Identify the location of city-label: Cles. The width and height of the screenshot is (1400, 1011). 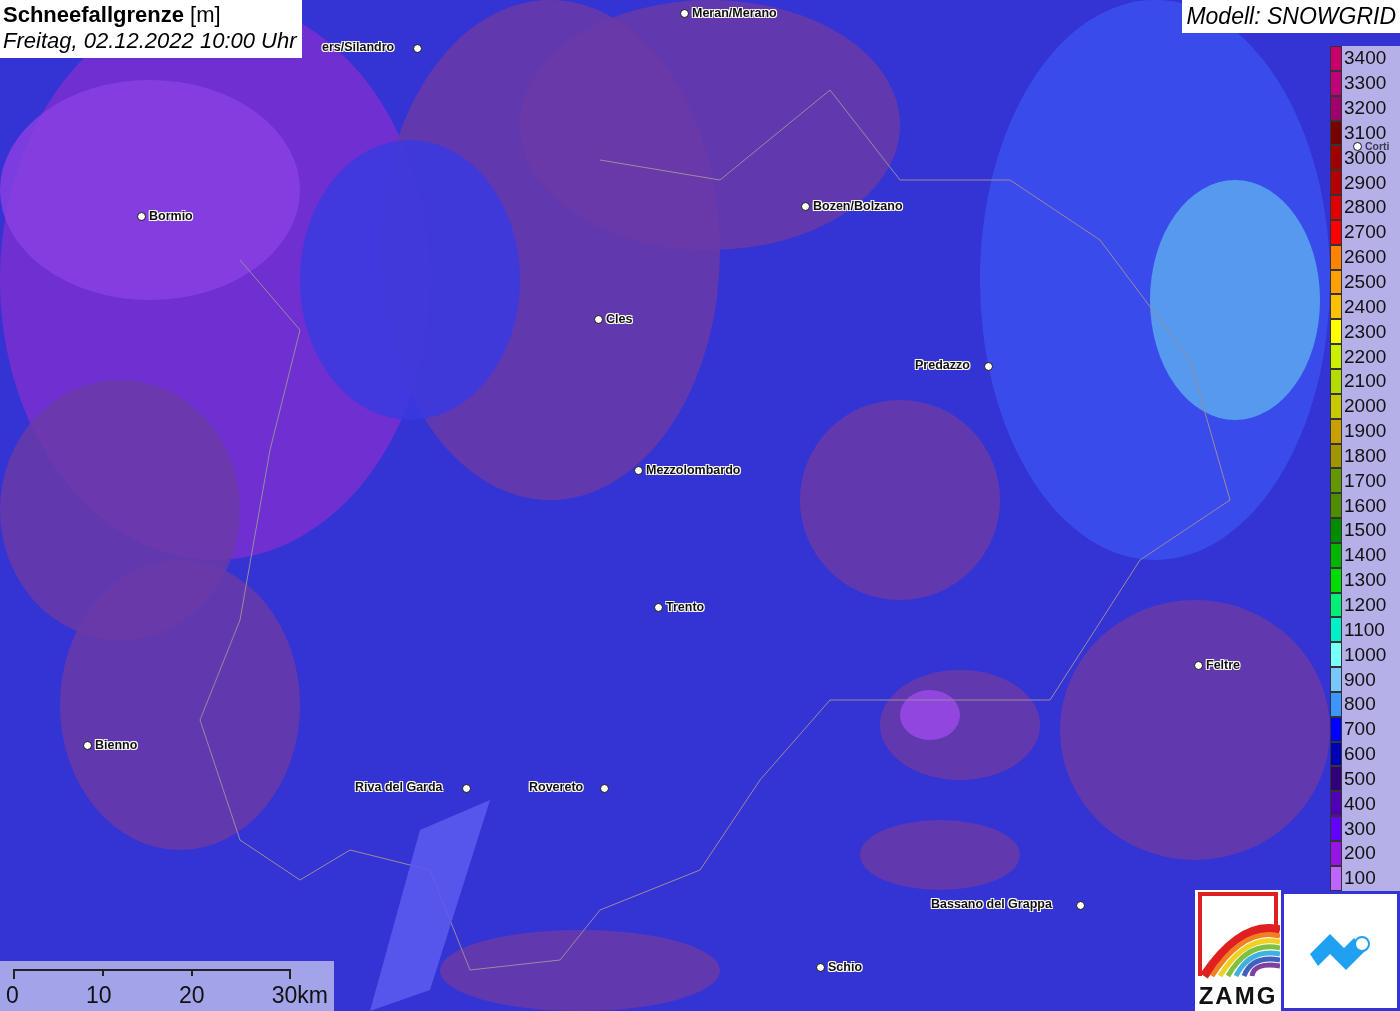
(619, 319).